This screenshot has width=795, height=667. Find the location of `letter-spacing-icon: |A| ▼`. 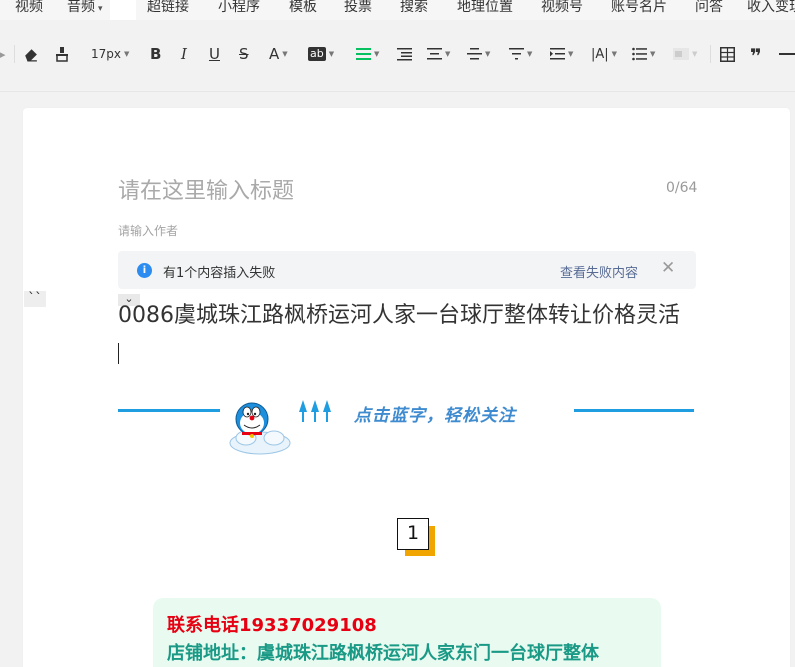

letter-spacing-icon: |A| ▼ is located at coordinates (604, 54).